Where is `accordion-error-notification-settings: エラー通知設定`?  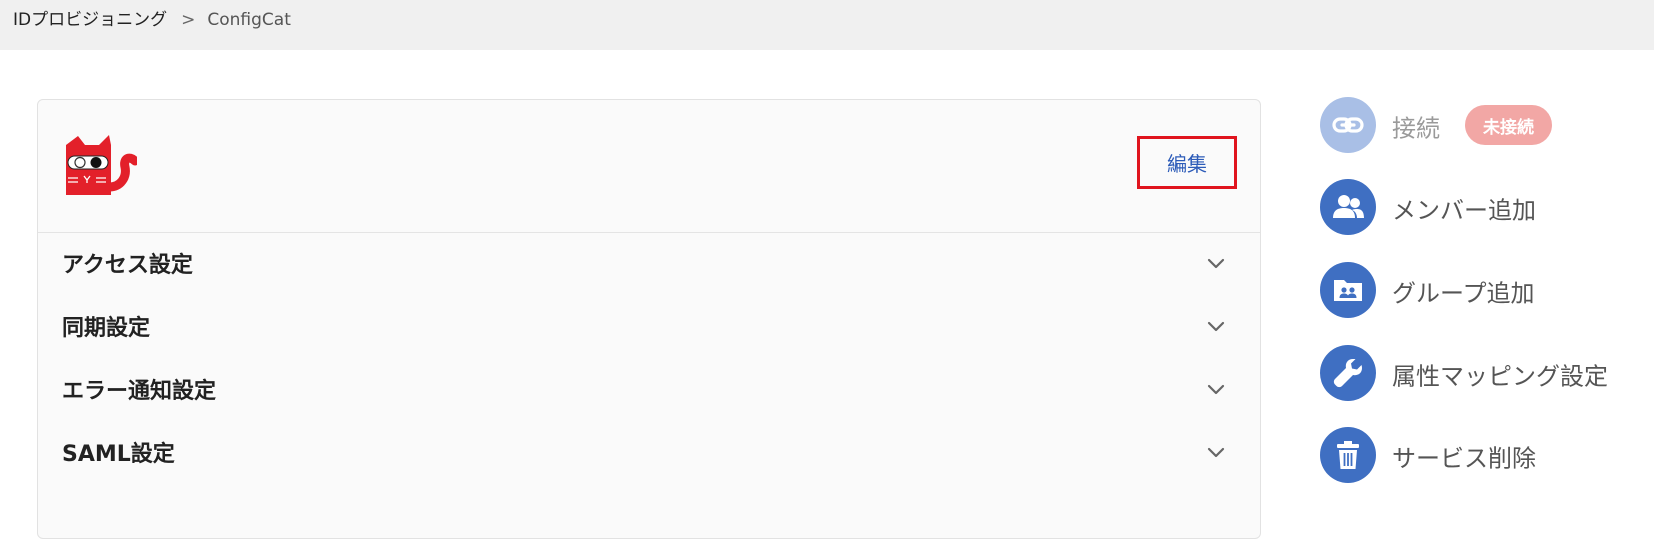 accordion-error-notification-settings: エラー通知設定 is located at coordinates (649, 389).